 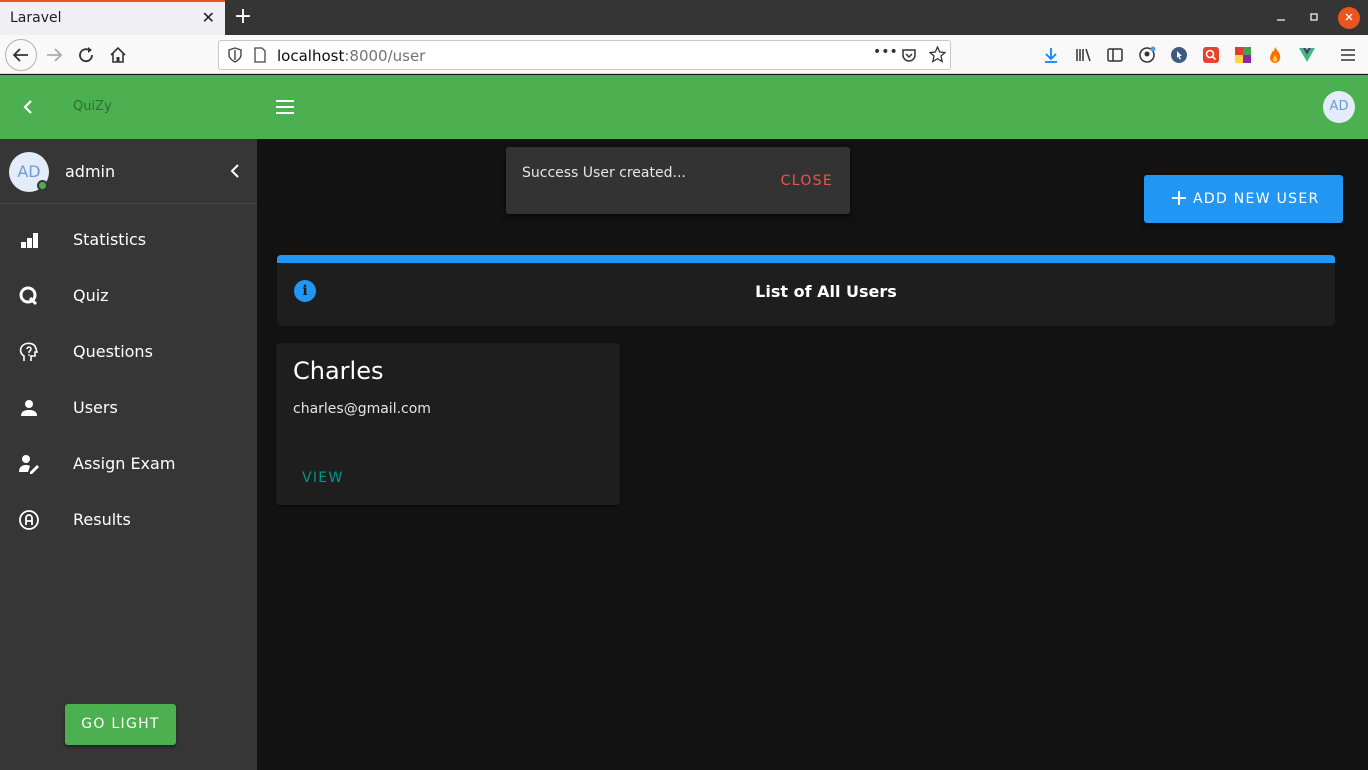 I want to click on view-user-button: VIEW, so click(x=323, y=478).